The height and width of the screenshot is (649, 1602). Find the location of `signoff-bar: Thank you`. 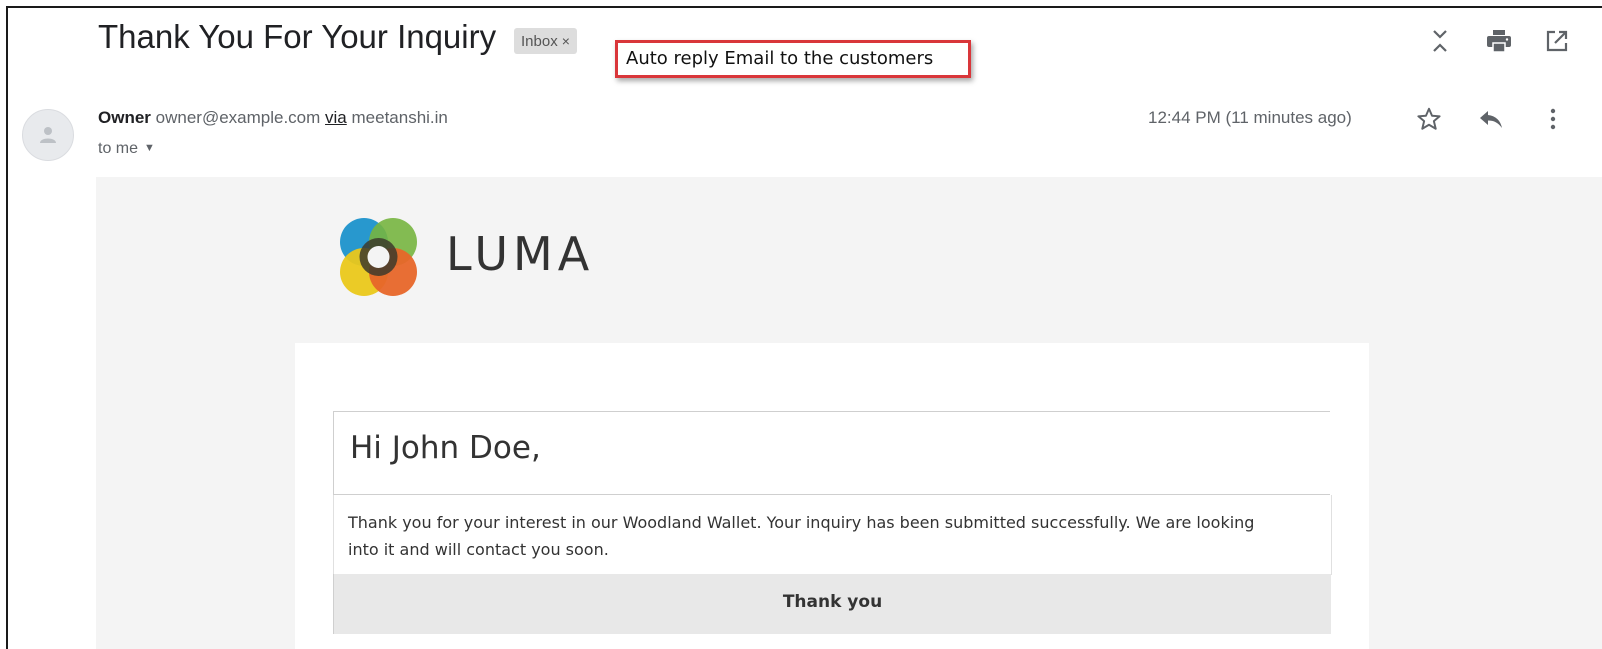

signoff-bar: Thank you is located at coordinates (832, 604).